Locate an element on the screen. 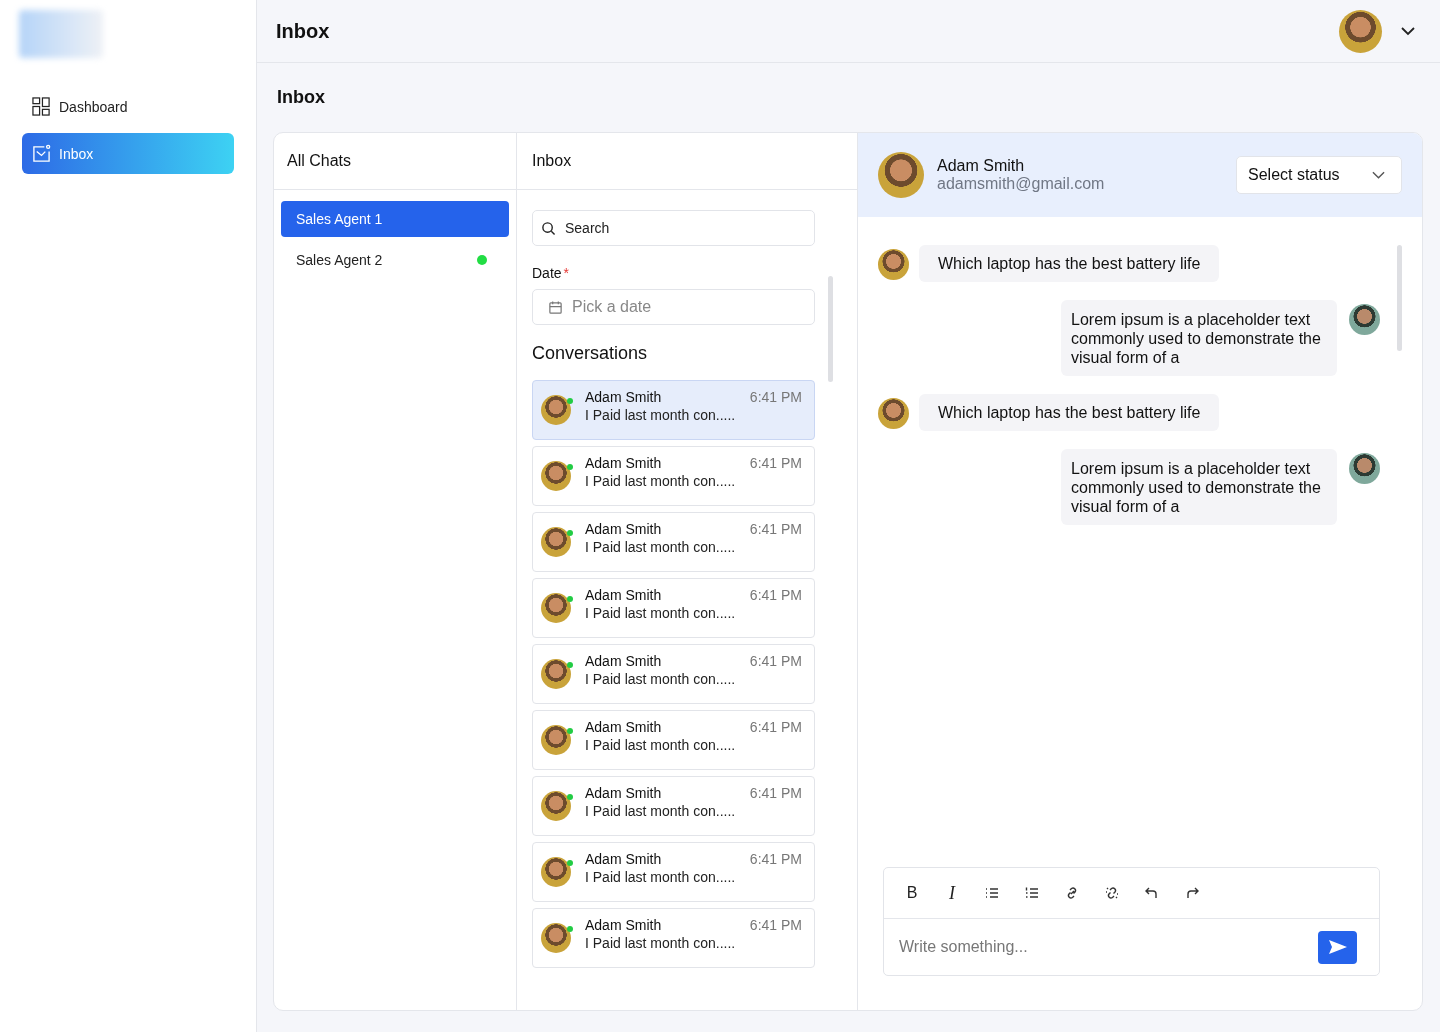 The width and height of the screenshot is (1440, 1032). sidebar-item: Inbox is located at coordinates (128, 153).